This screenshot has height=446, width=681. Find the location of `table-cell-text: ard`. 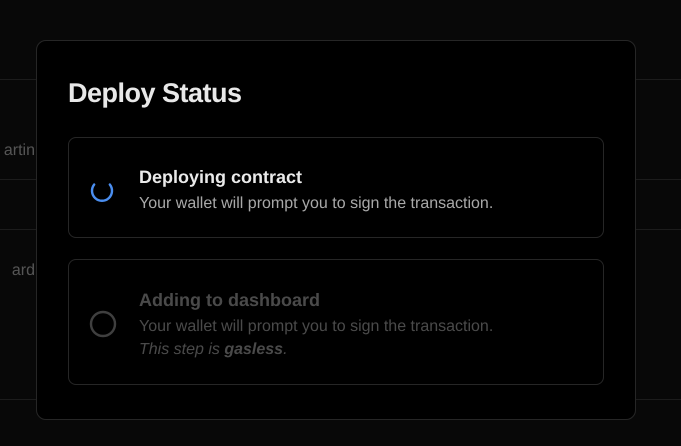

table-cell-text: ard is located at coordinates (22, 271).